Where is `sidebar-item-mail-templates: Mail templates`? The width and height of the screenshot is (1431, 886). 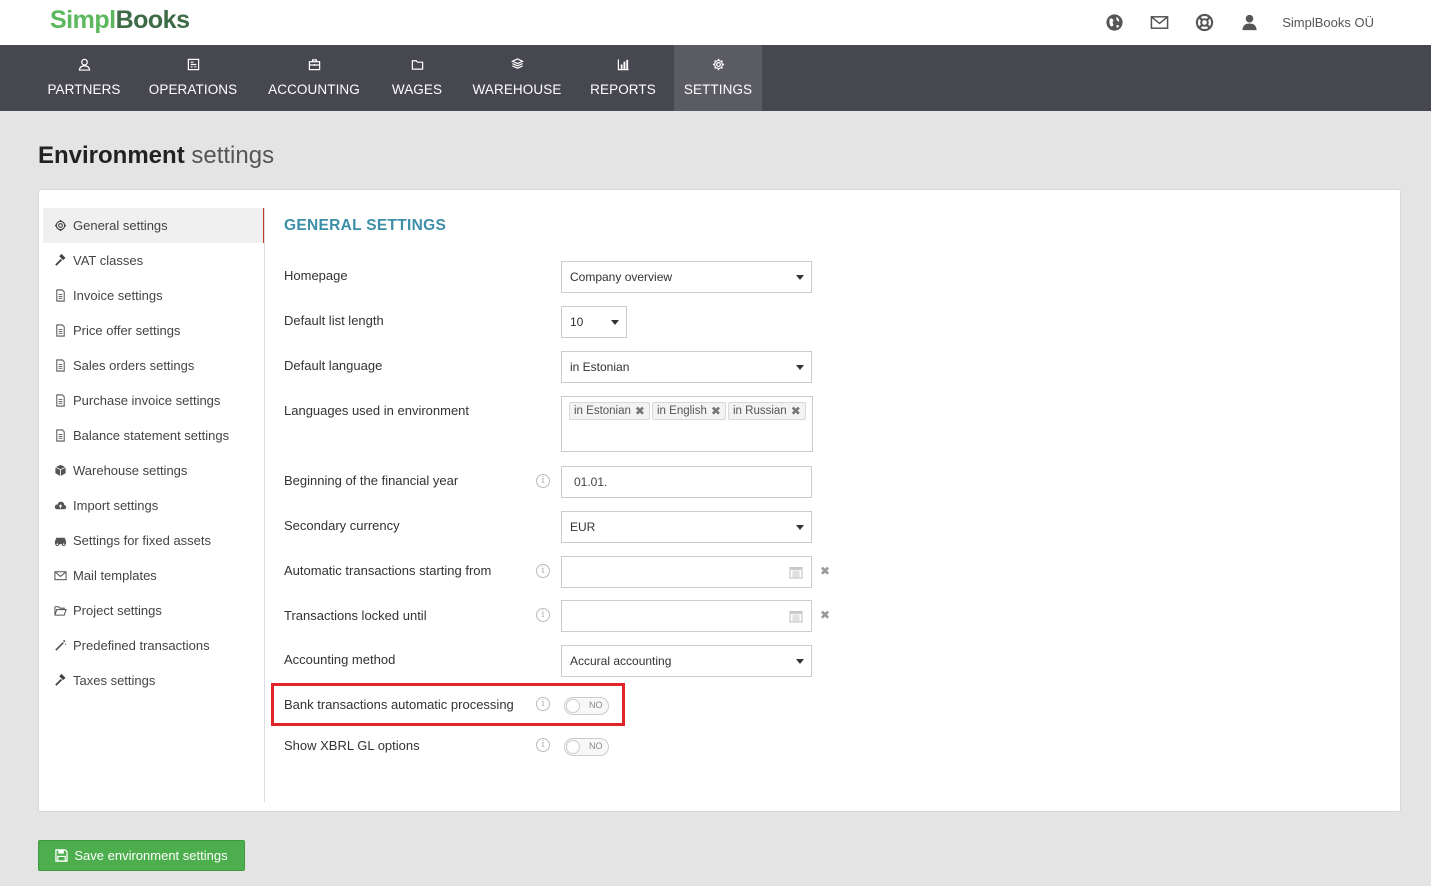
sidebar-item-mail-templates: Mail templates is located at coordinates (153, 575).